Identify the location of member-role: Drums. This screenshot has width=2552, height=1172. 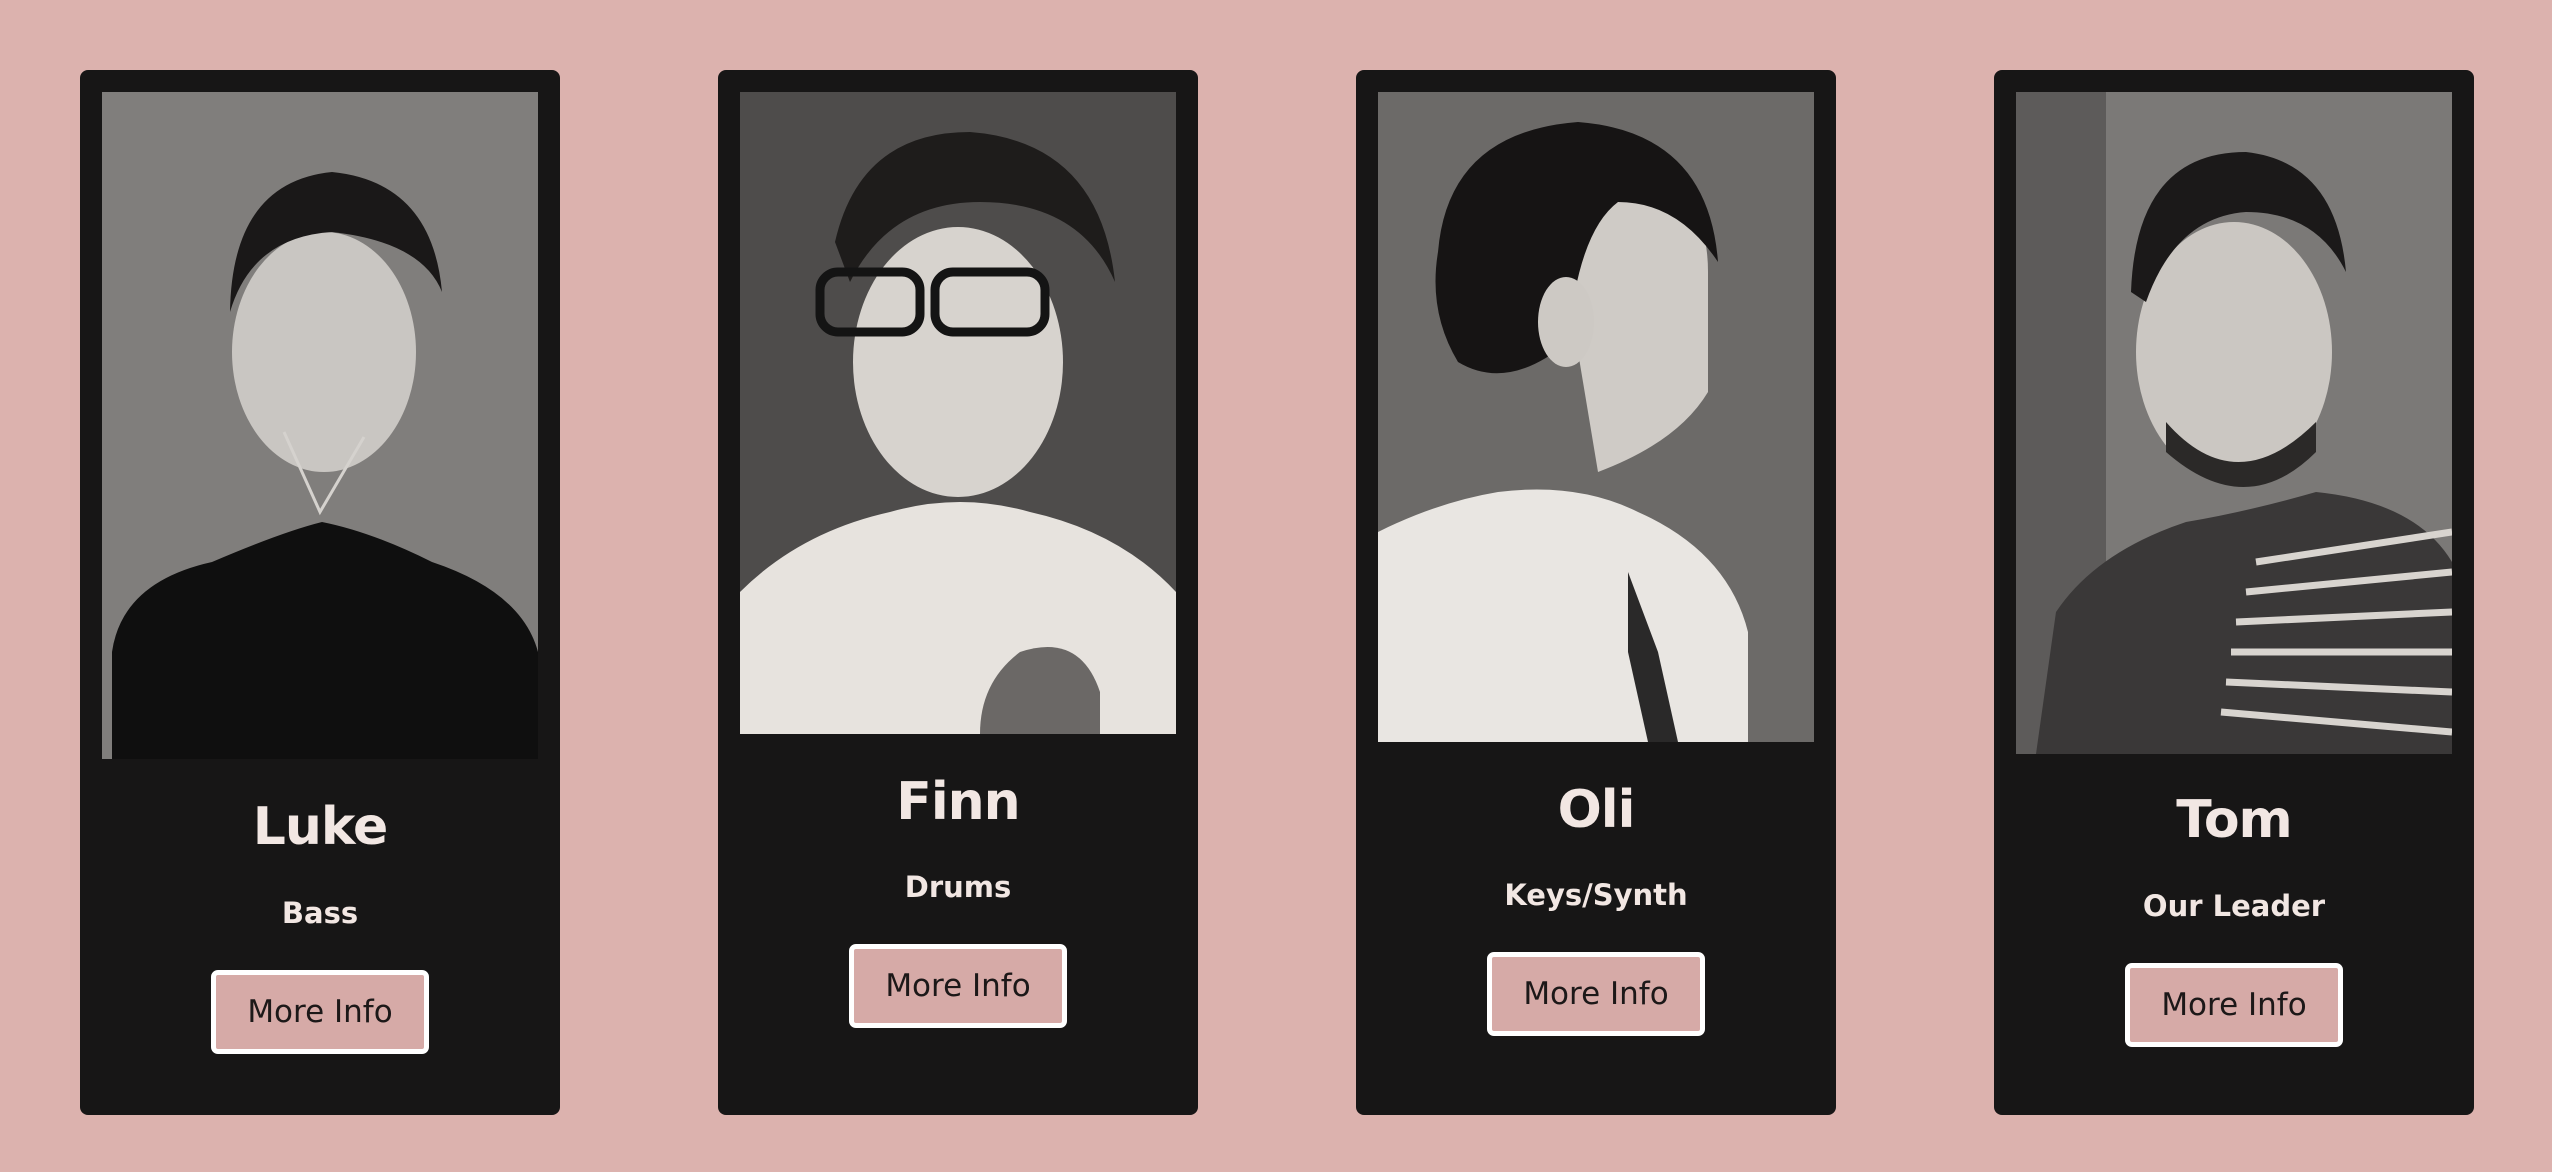
(958, 887).